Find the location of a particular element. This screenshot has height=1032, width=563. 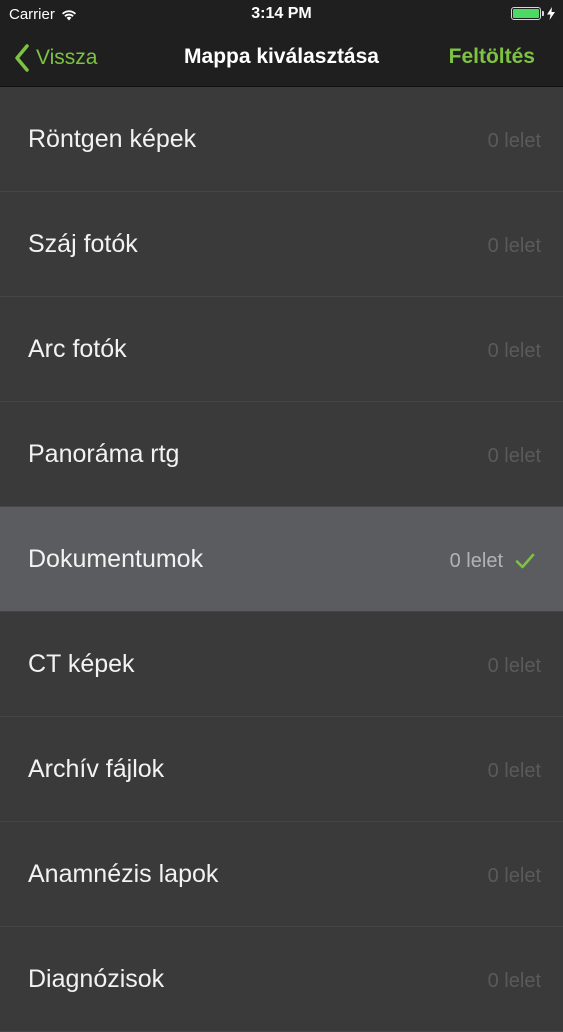

folder-name: Archív fájlok is located at coordinates (96, 769).